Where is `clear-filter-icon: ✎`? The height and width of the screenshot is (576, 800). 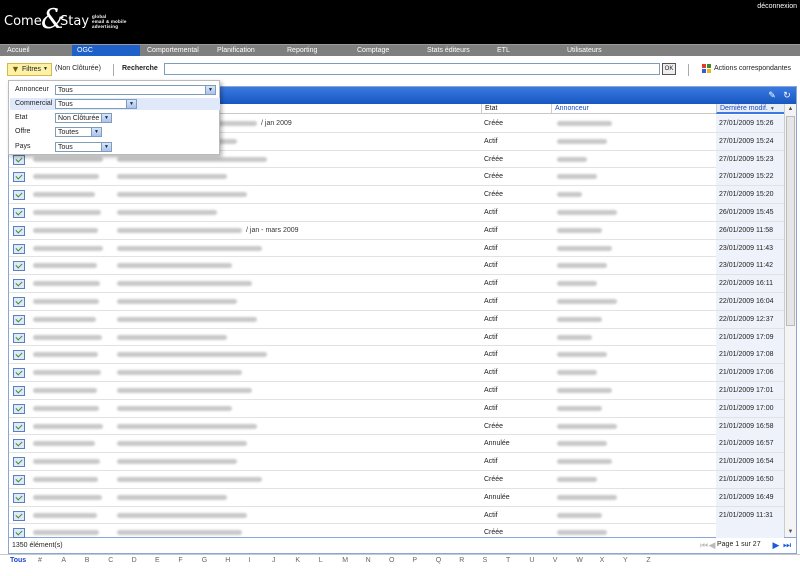
clear-filter-icon: ✎ is located at coordinates (772, 95).